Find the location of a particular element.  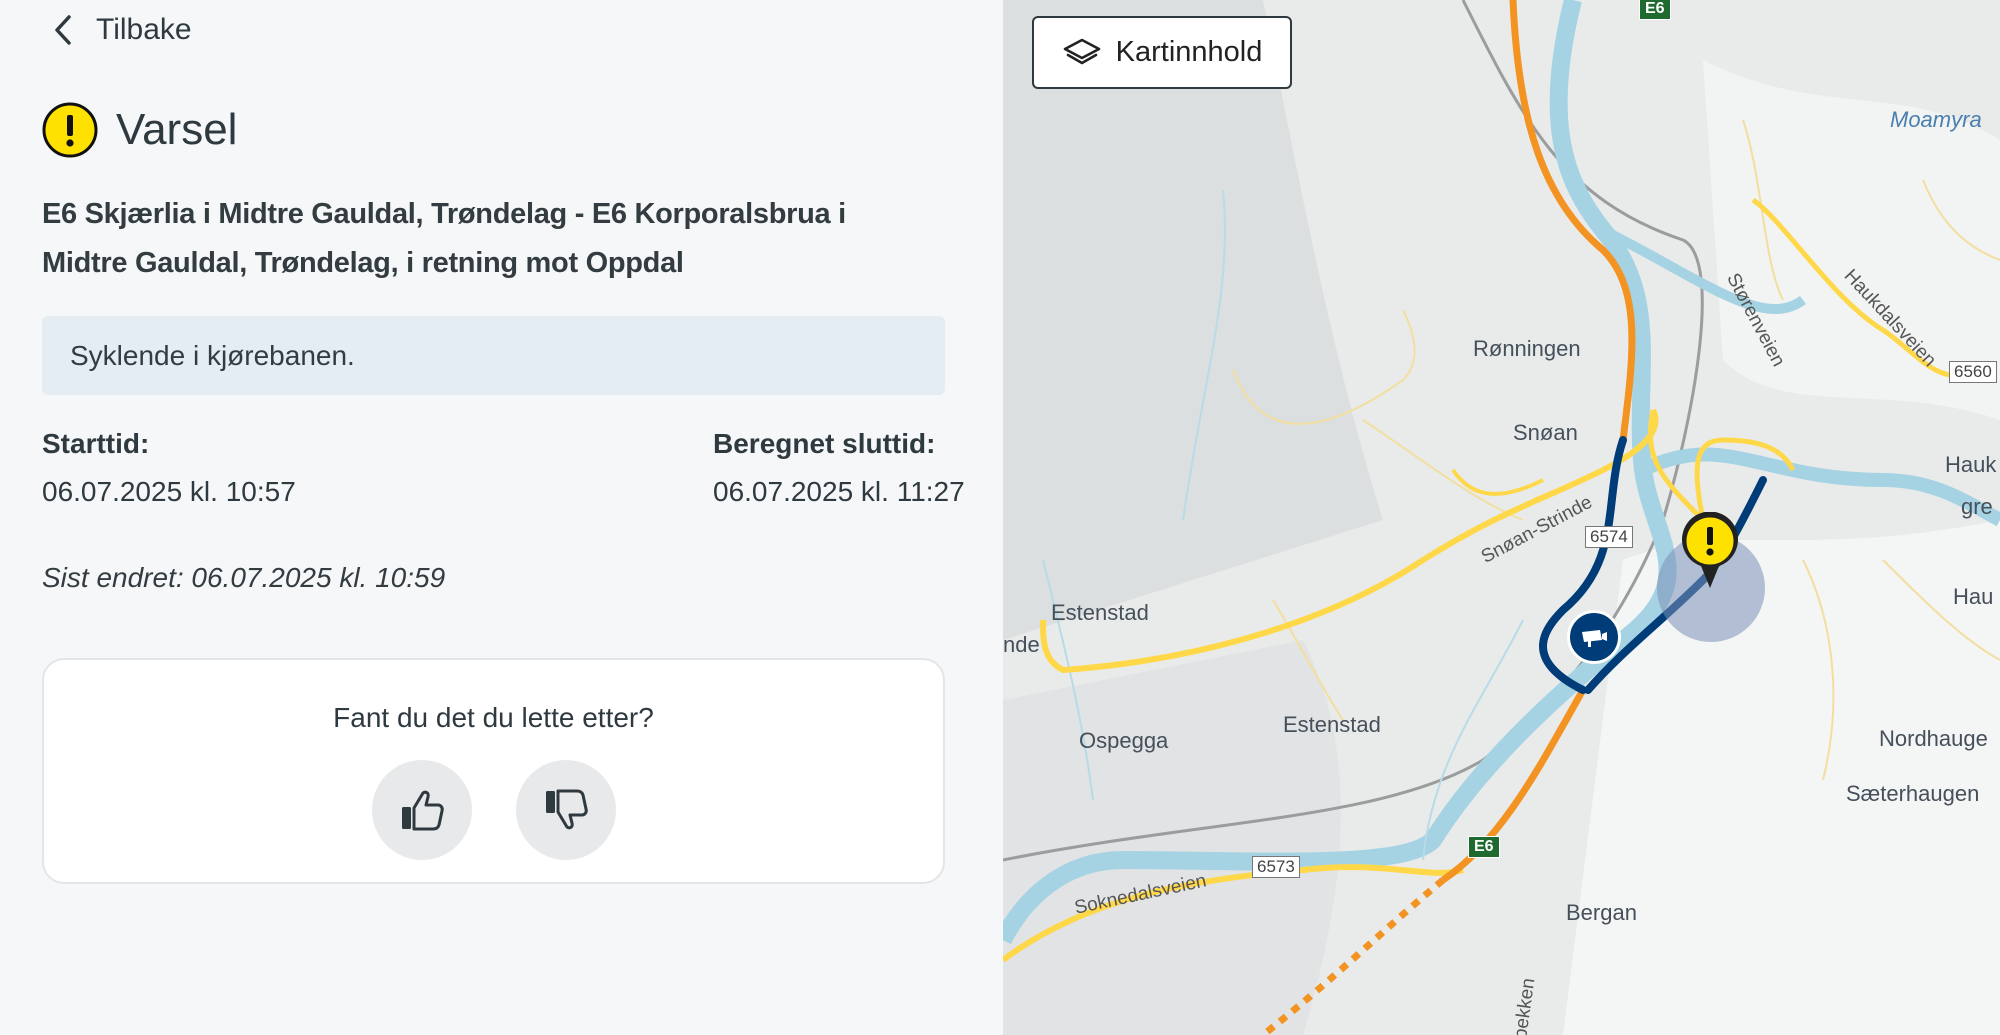

feedback-card: Fant du det du lette etter? is located at coordinates (493, 771).